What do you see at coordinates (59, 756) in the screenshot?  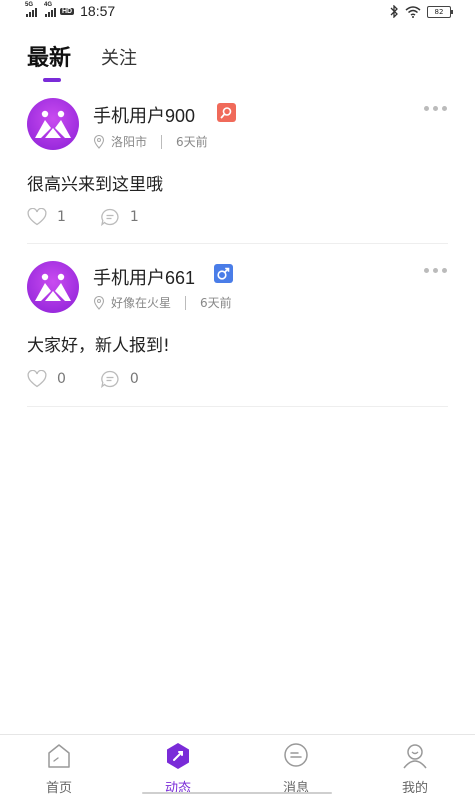 I see `home-icon` at bounding box center [59, 756].